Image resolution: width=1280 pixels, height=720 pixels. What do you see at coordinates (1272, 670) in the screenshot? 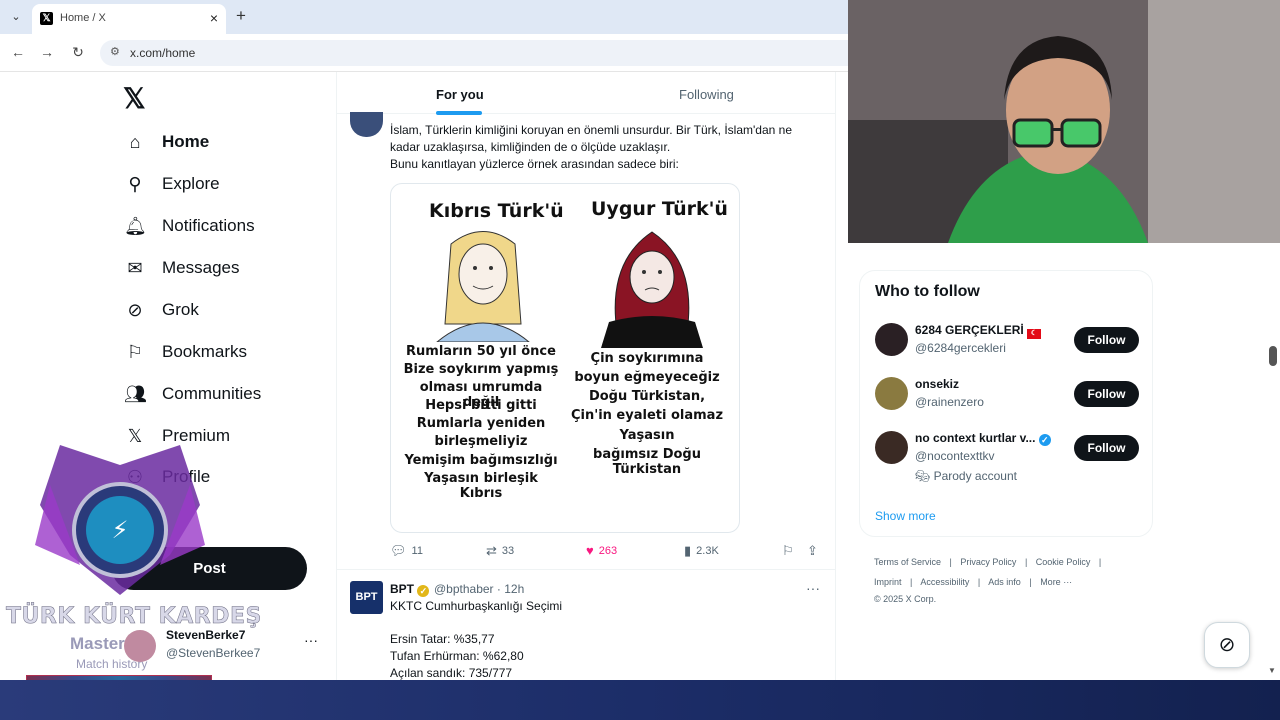
I see `scroll-down-arrow-icon: ▼` at bounding box center [1272, 670].